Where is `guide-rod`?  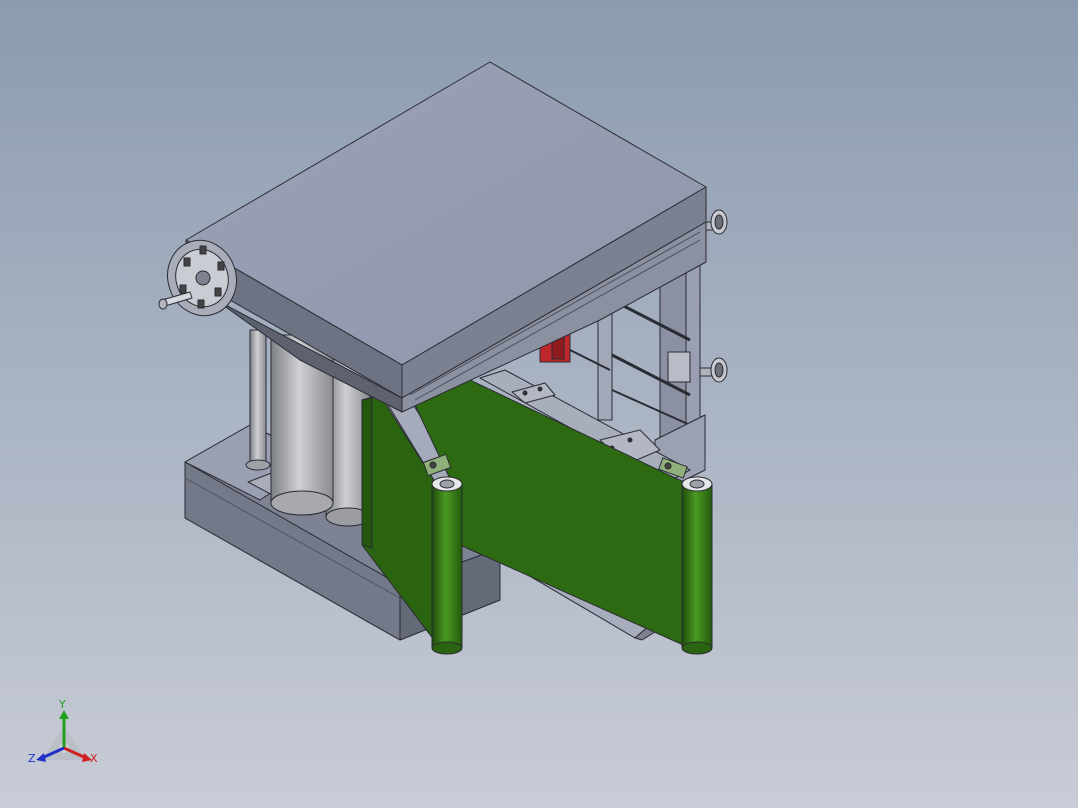 guide-rod is located at coordinates (258, 400).